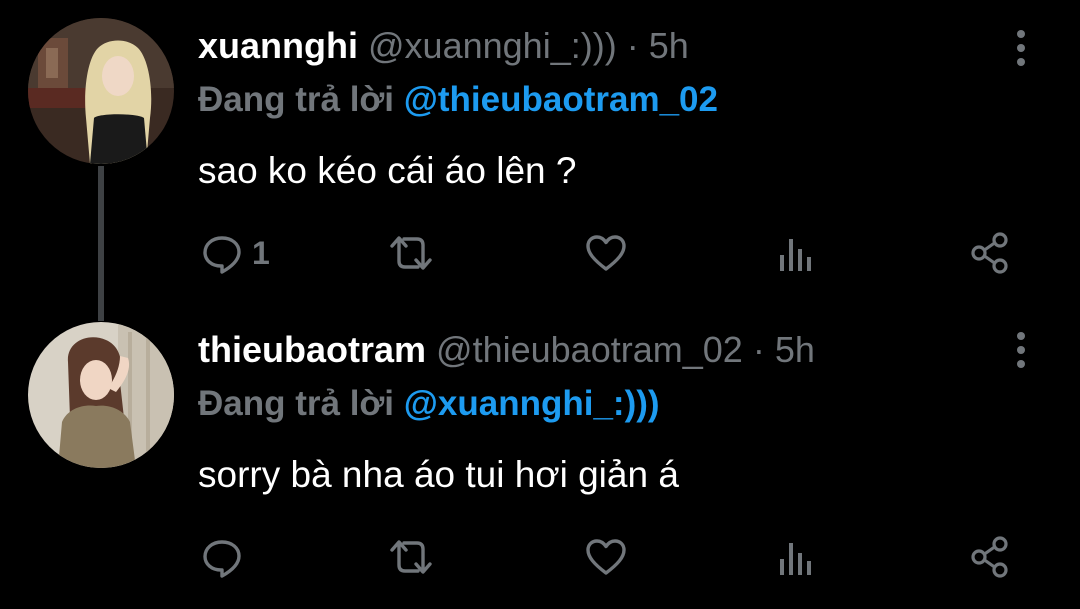 The image size is (1080, 609). What do you see at coordinates (261, 252) in the screenshot?
I see `reply-count: 1` at bounding box center [261, 252].